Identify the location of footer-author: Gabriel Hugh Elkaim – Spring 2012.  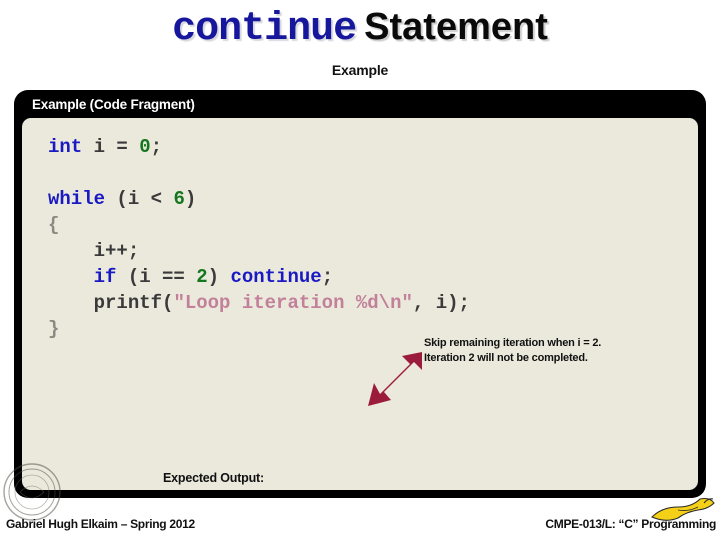
(100, 524).